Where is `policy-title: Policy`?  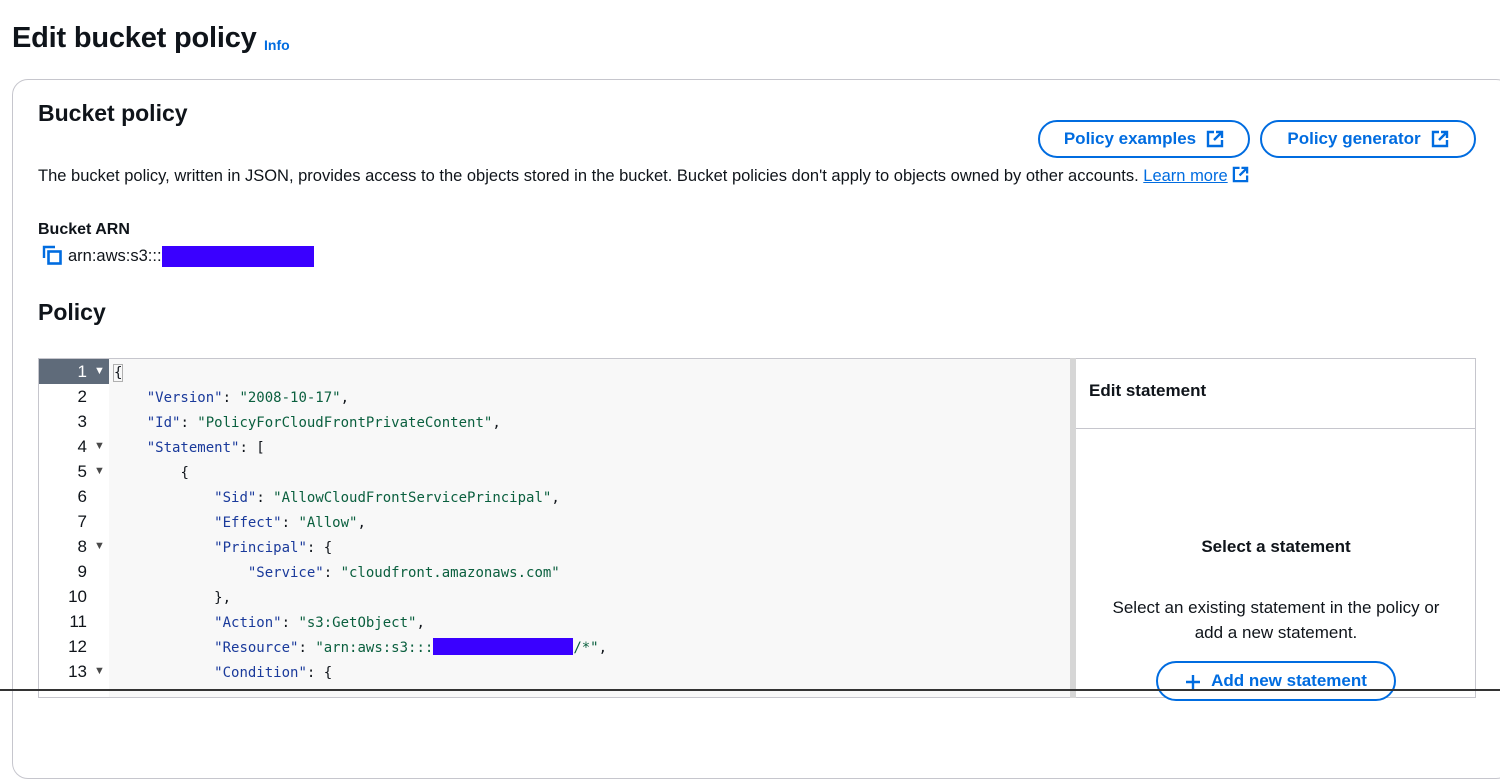 policy-title: Policy is located at coordinates (72, 312).